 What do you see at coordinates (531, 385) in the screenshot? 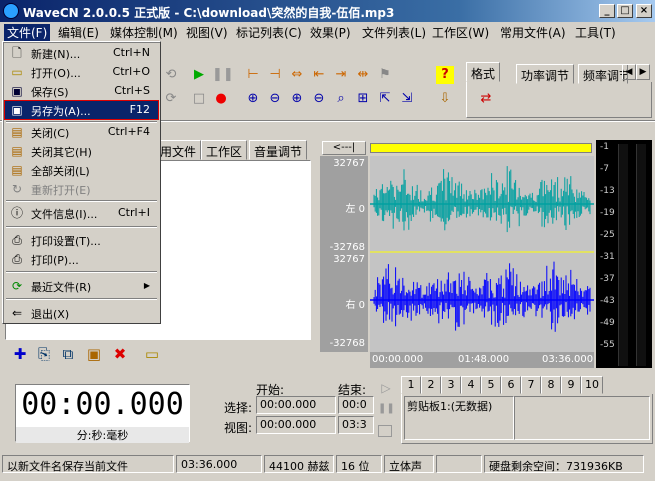
I see `clipboard-tab-7: 7` at bounding box center [531, 385].